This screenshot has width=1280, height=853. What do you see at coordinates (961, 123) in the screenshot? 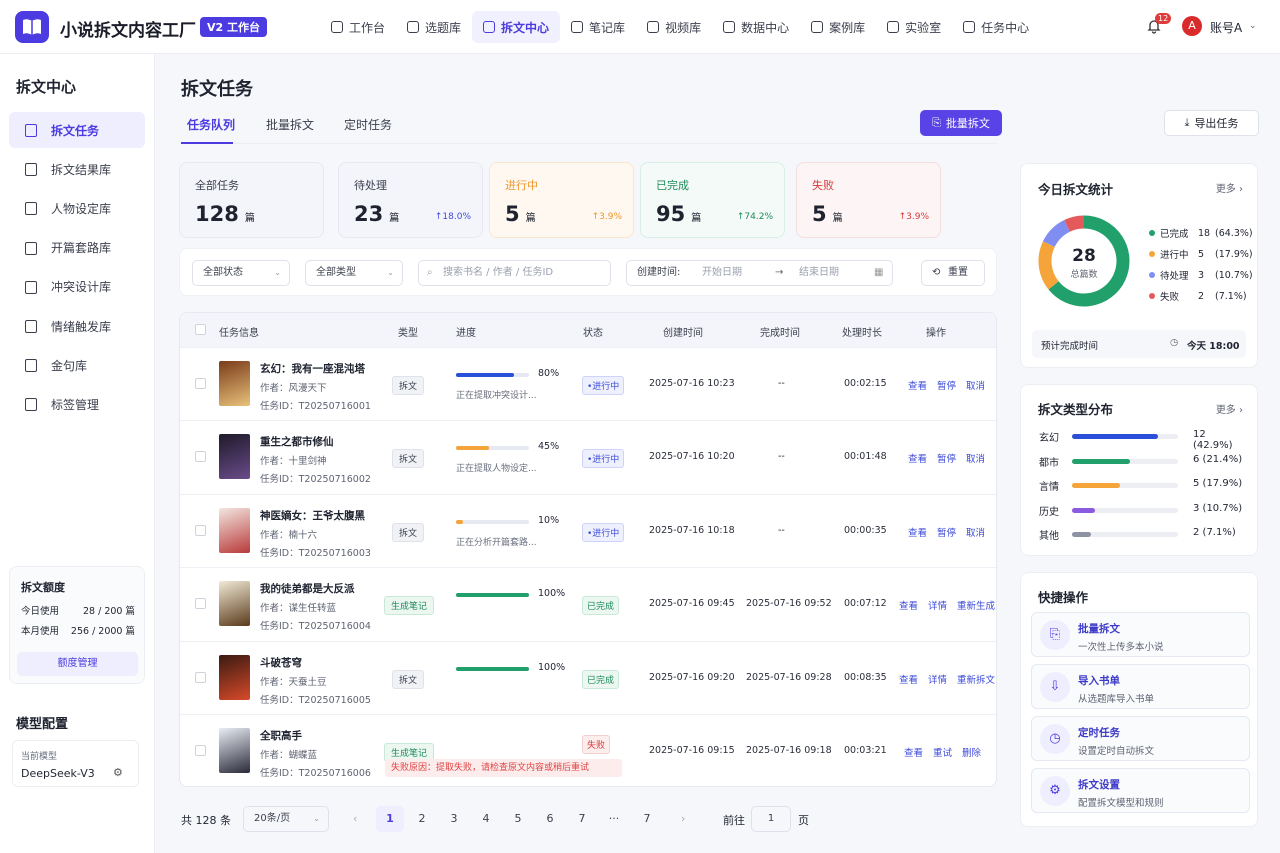
I see `batch-split-button: ⎘ 批量拆文` at bounding box center [961, 123].